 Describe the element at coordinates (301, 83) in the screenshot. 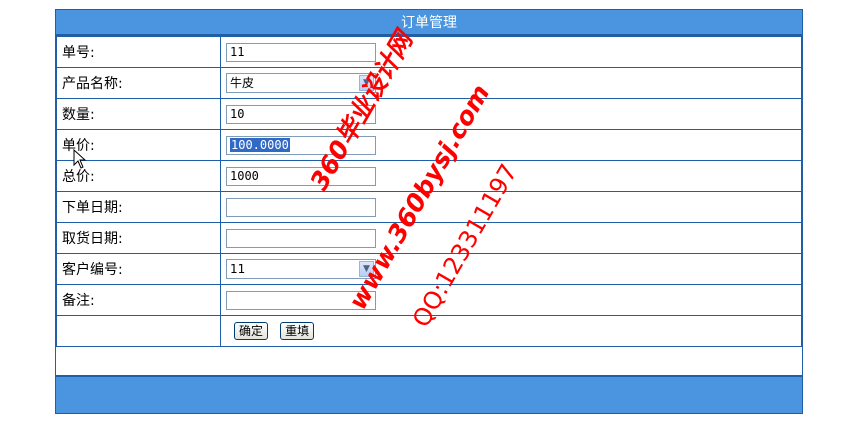

I see `product-name-select: 牛皮 ▼` at that location.